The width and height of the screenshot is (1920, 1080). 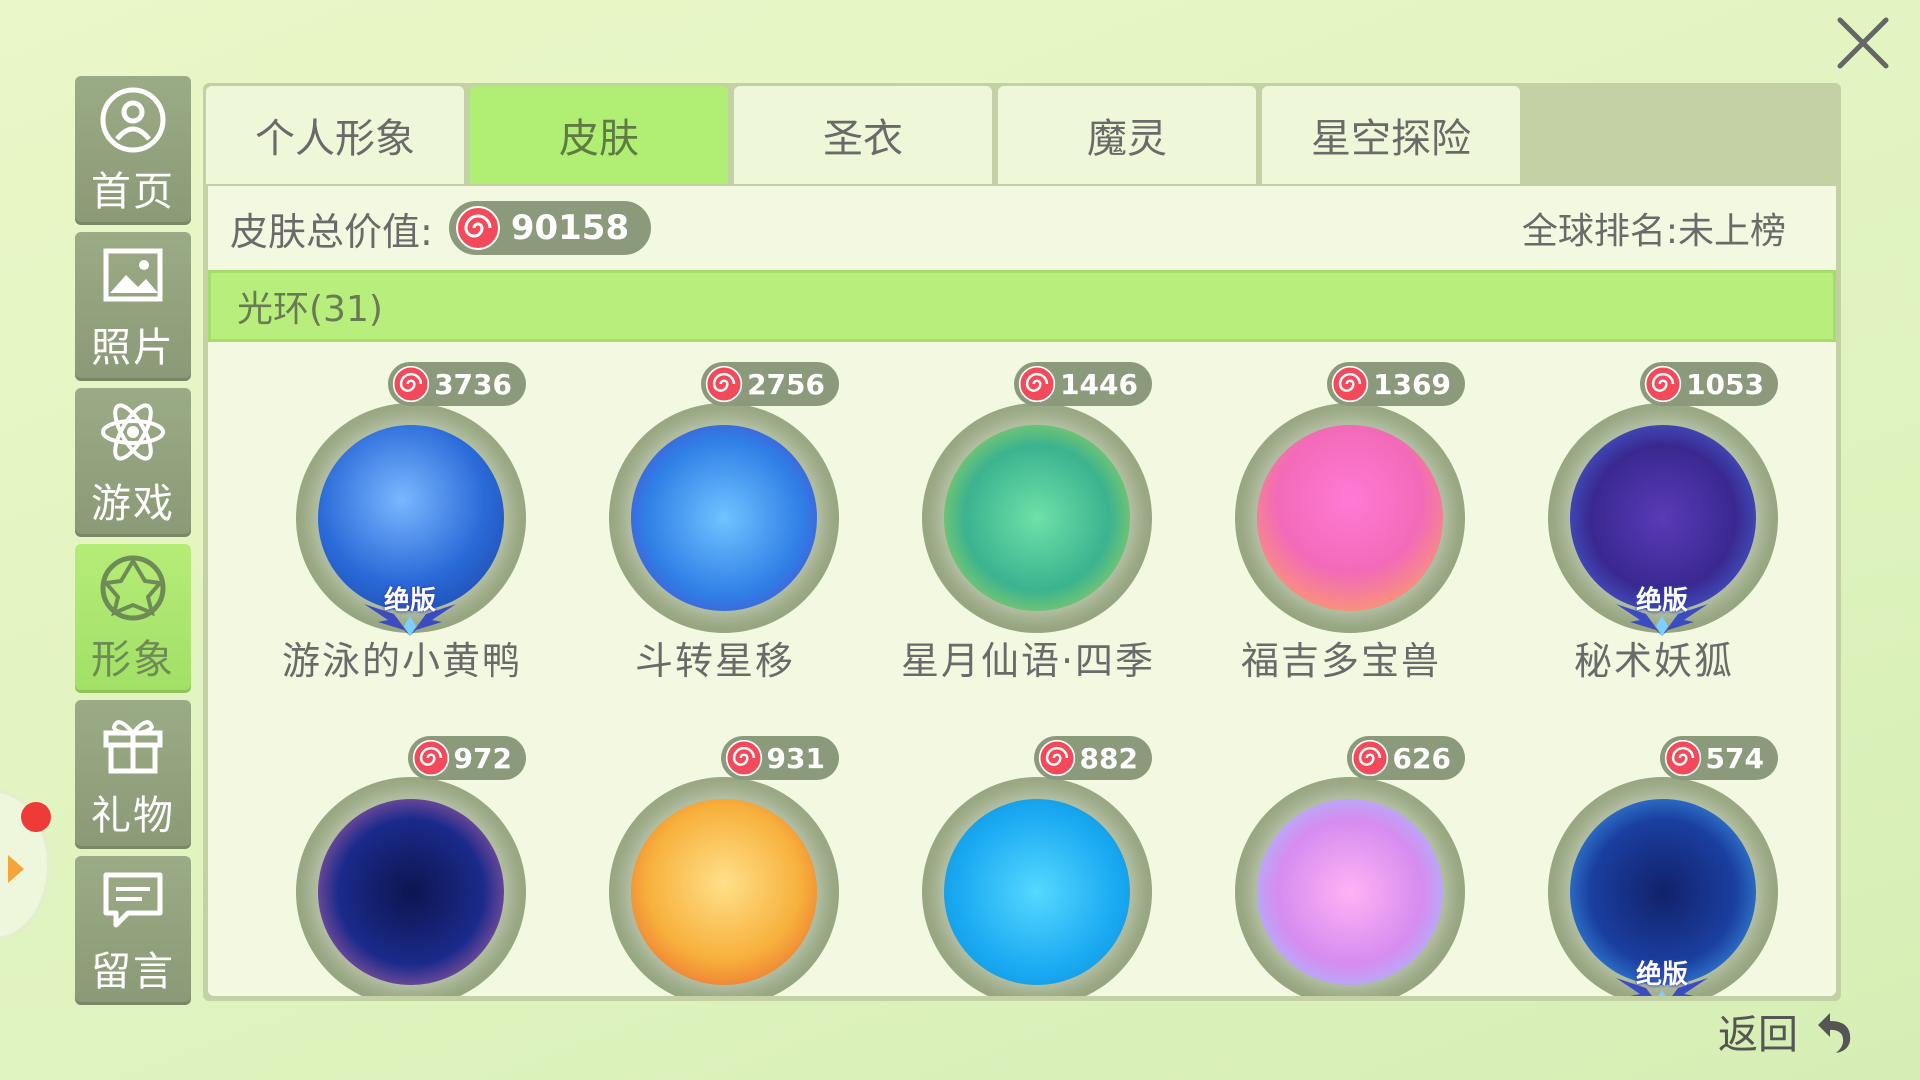 I want to click on sidebar: 首页 照片 游戏 形象 礼物 留言, so click(x=133, y=544).